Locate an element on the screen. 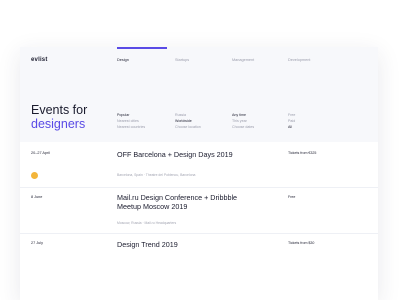  event-date: 8 June is located at coordinates (37, 197).